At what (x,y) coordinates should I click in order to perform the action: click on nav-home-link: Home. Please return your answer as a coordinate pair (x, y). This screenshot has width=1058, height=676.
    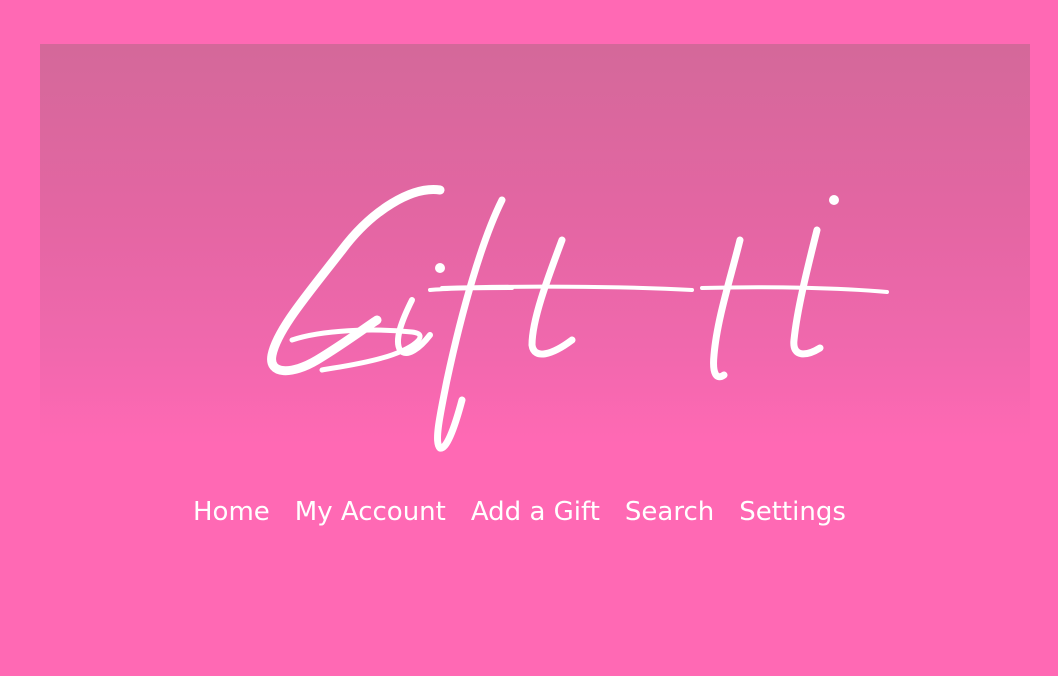
    Looking at the image, I should click on (231, 512).